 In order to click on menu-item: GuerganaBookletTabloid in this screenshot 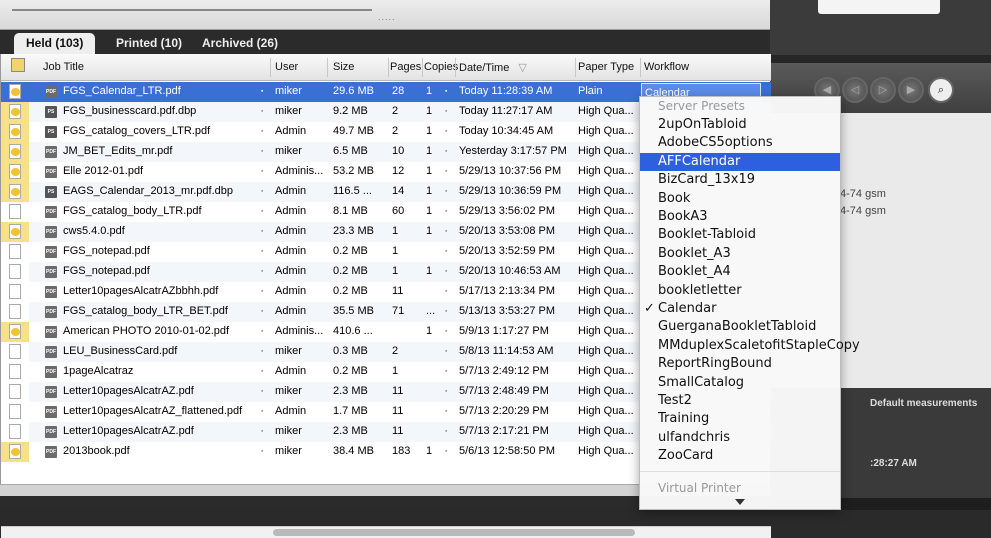, I will do `click(740, 327)`.